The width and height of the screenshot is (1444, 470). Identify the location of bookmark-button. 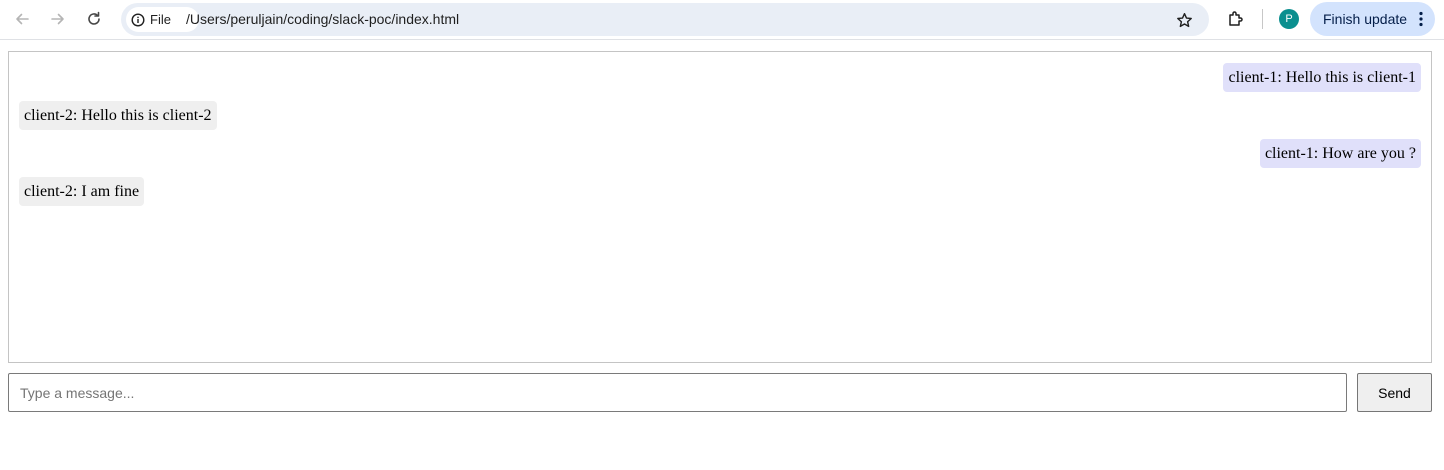
(1184, 20).